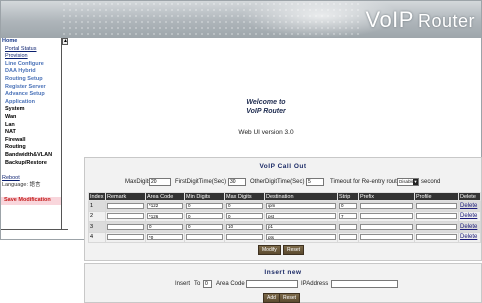 This screenshot has width=482, height=303. Describe the element at coordinates (272, 284) in the screenshot. I see `insert-area-code-input` at that location.